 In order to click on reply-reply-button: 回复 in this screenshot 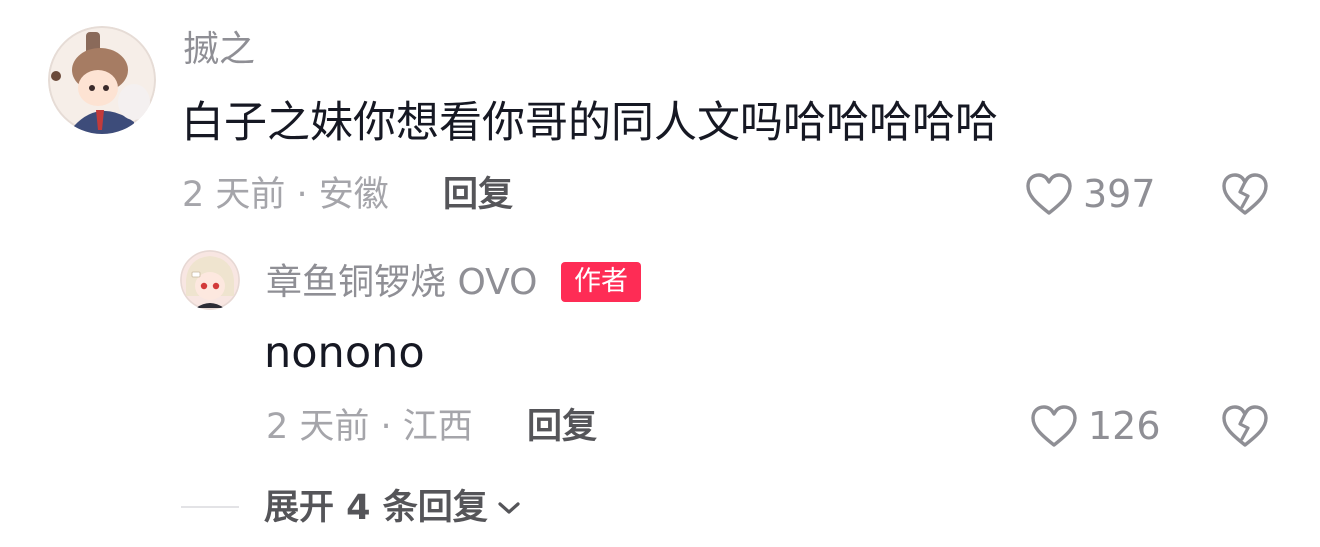, I will do `click(562, 427)`.